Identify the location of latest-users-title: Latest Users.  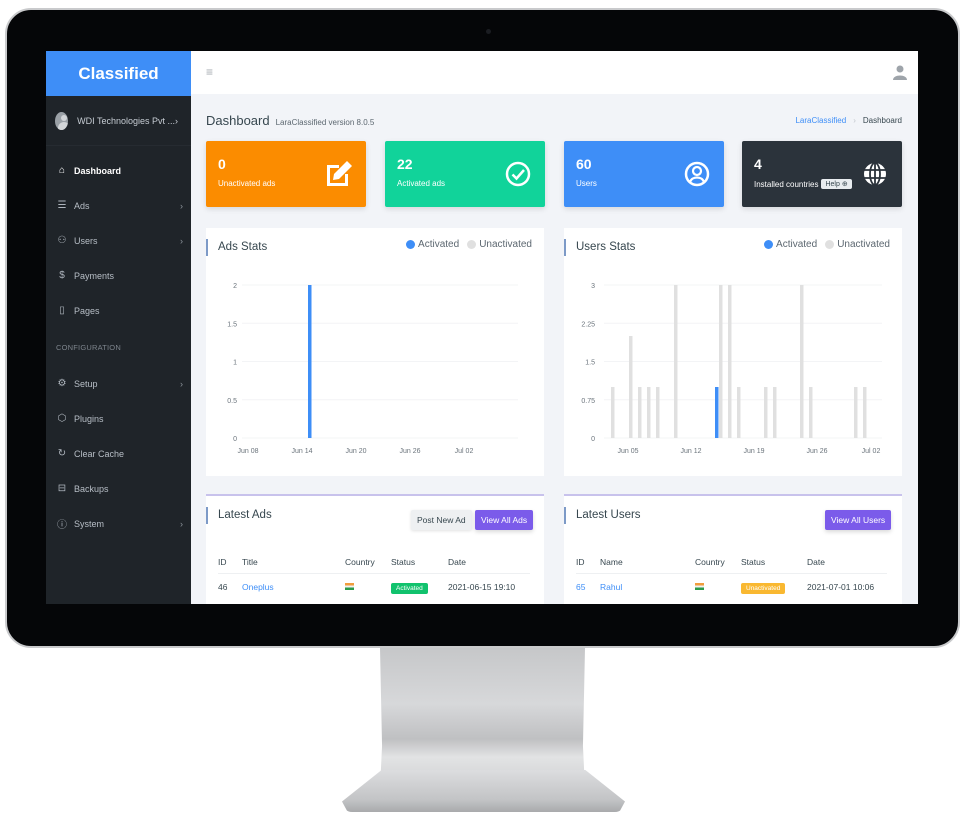
(602, 515).